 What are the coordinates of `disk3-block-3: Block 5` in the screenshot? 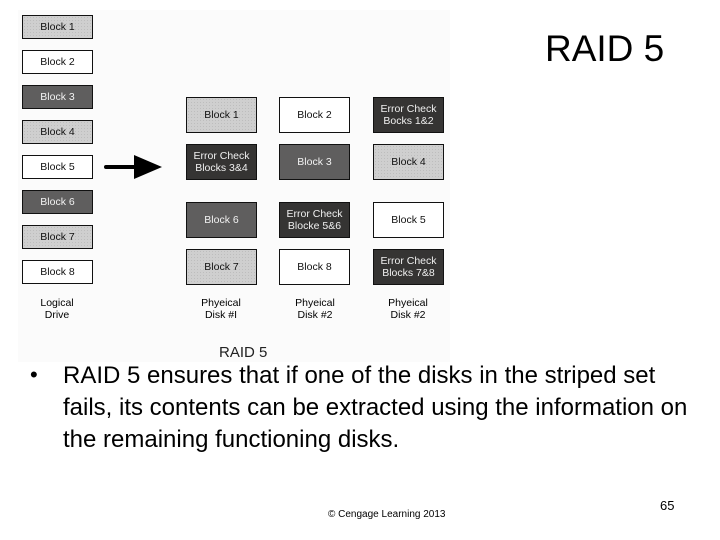 It's located at (408, 220).